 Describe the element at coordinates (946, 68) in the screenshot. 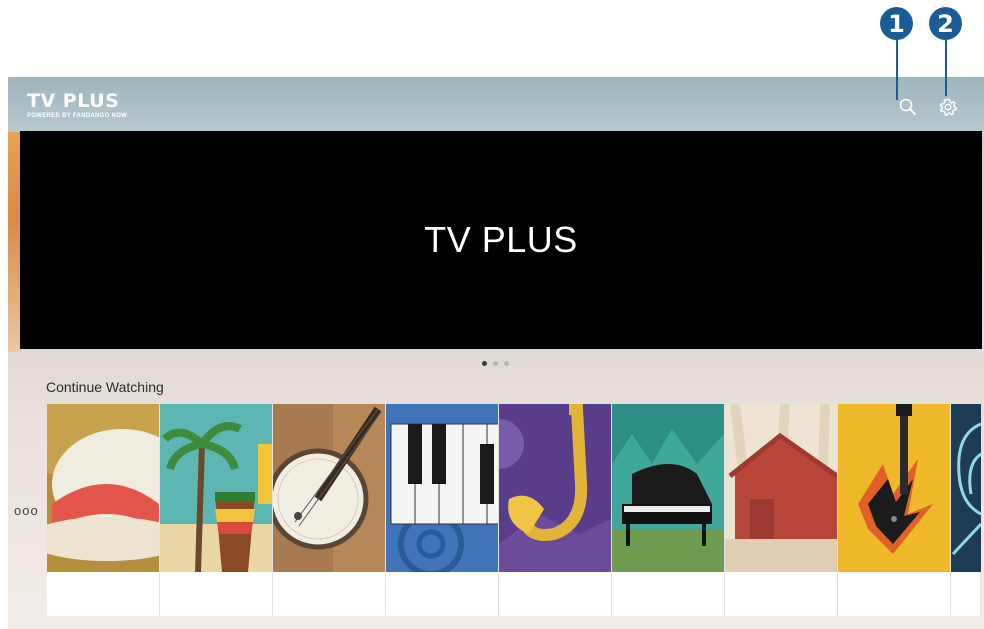

I see `callout-2-line` at that location.